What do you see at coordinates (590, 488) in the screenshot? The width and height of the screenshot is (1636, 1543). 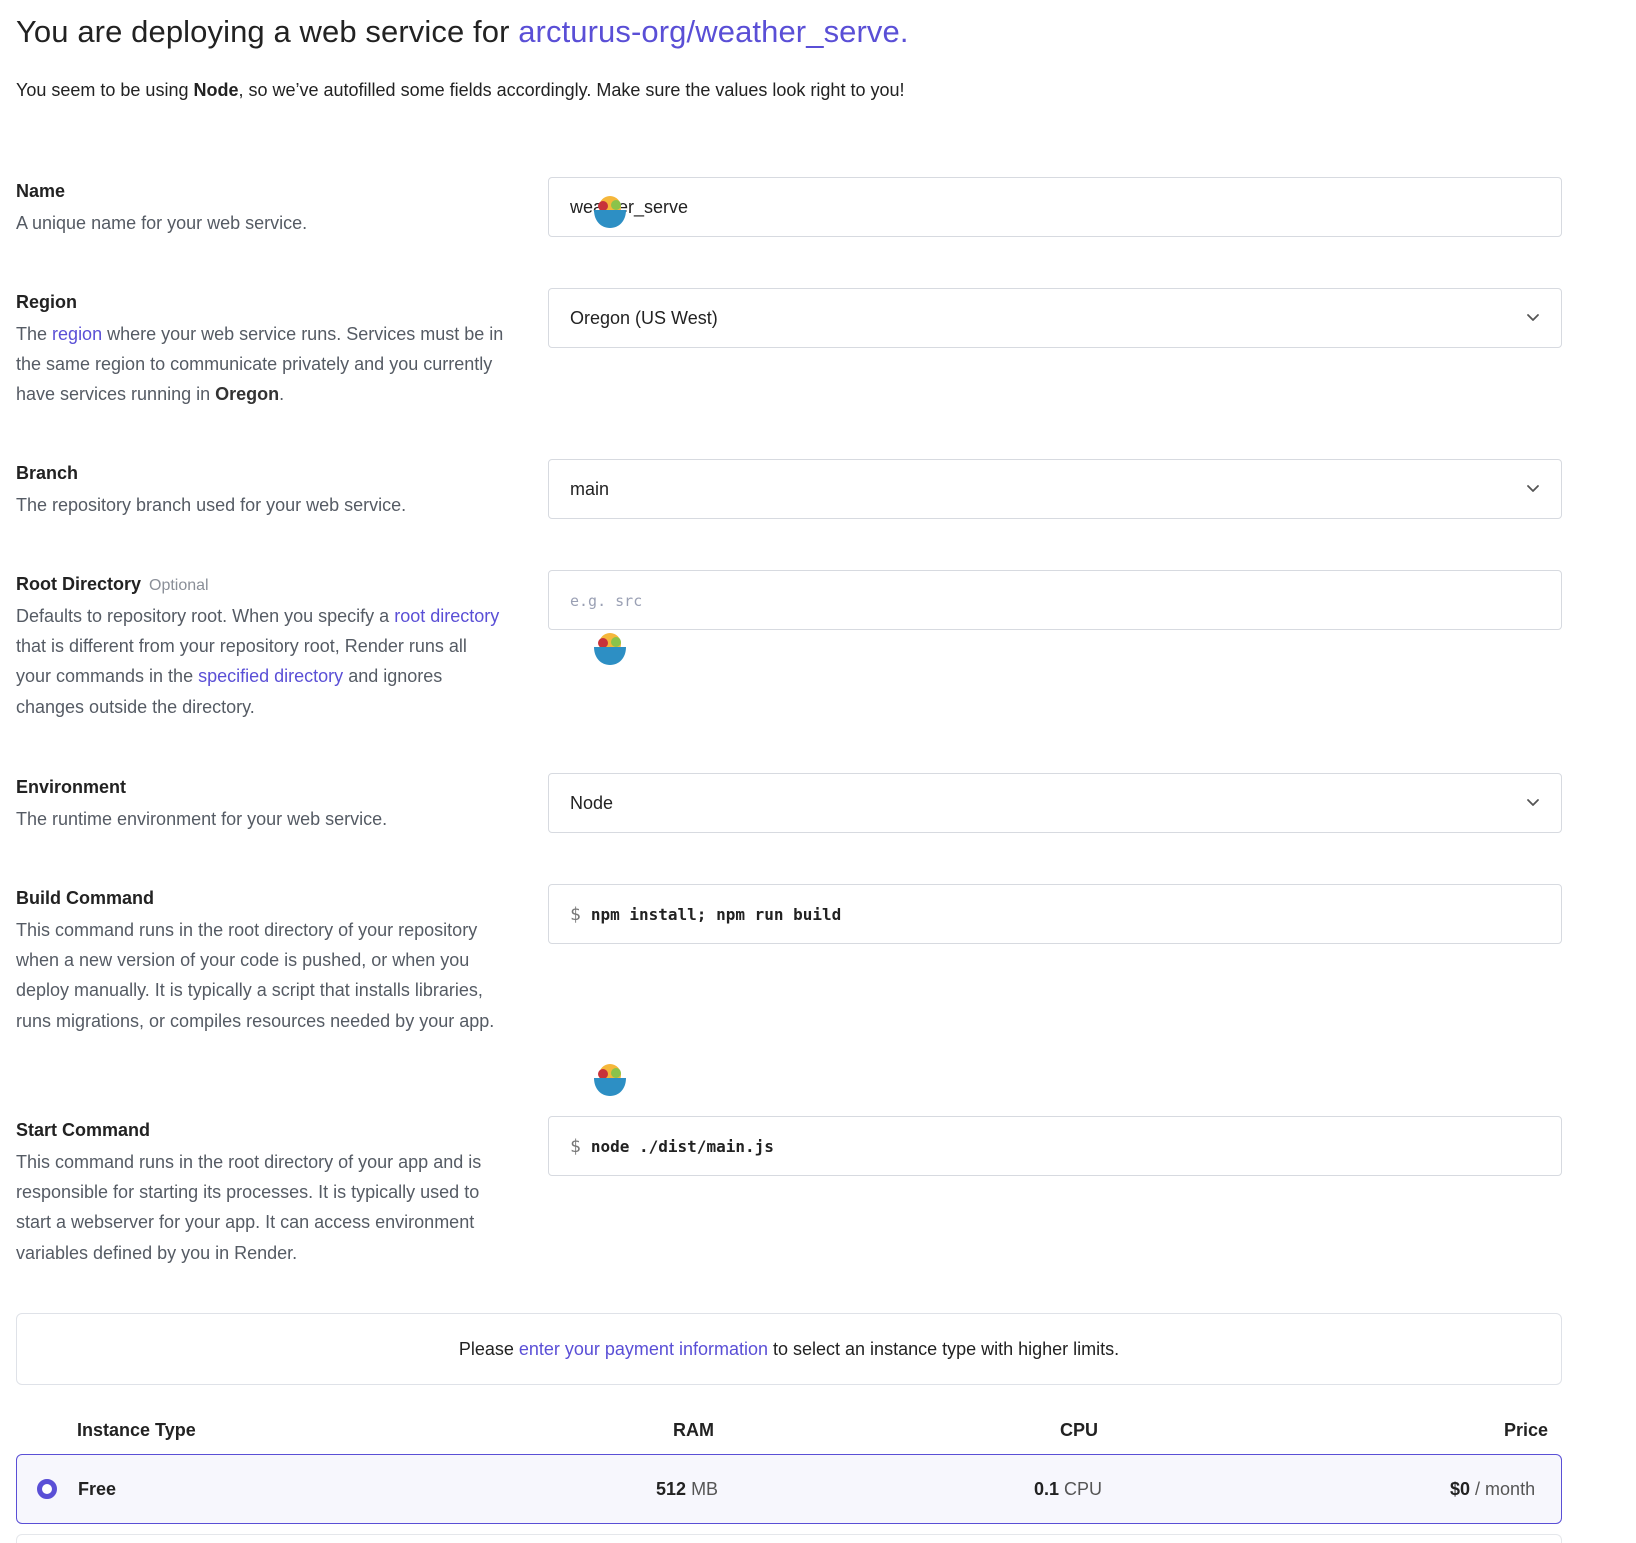 I see `branch-value: main` at bounding box center [590, 488].